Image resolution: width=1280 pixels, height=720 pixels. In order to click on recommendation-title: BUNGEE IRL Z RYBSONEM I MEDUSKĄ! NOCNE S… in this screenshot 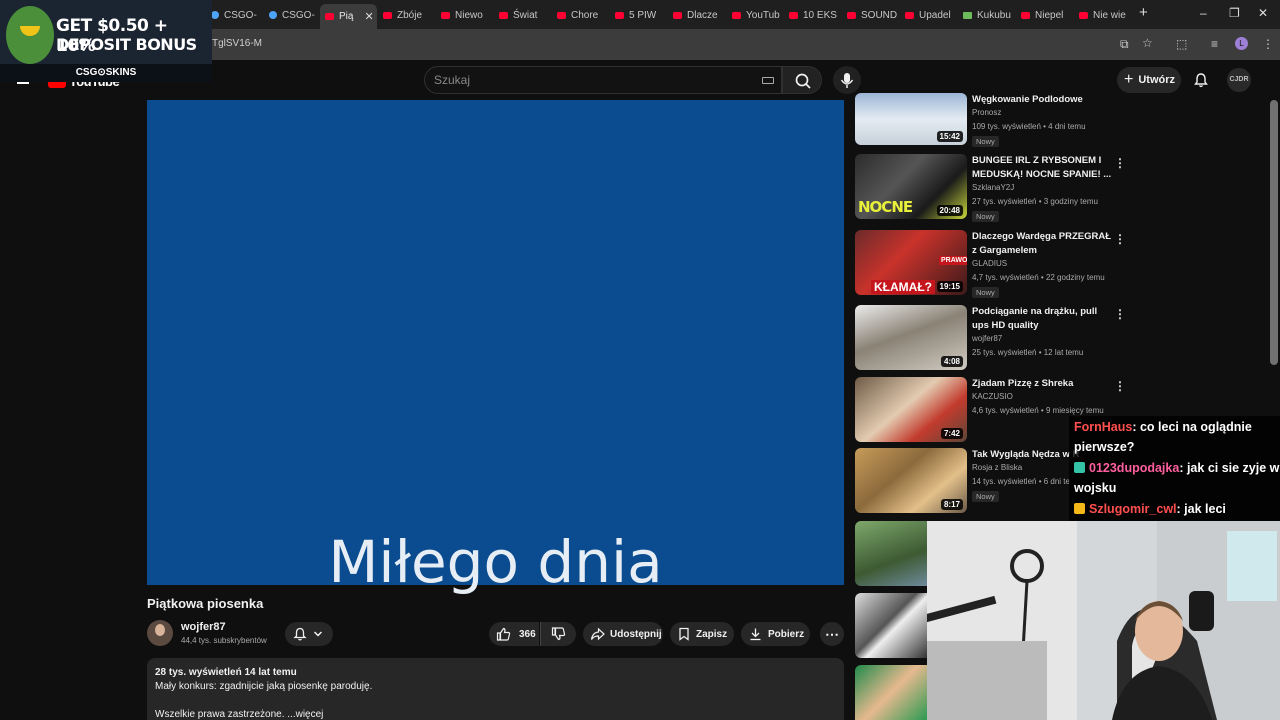, I will do `click(1042, 168)`.